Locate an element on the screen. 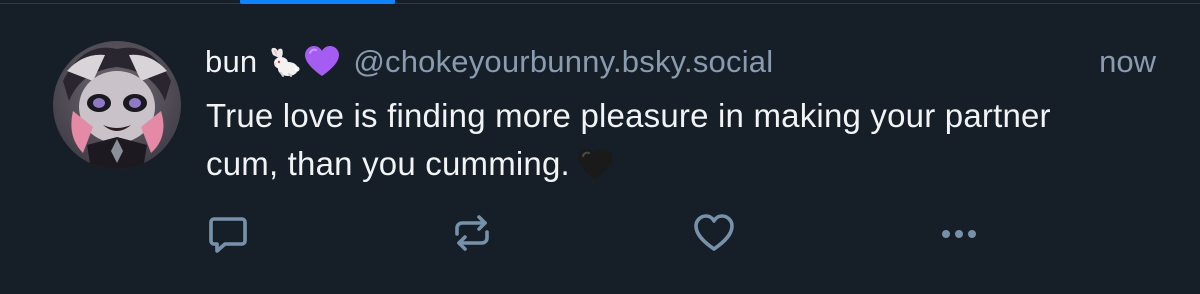  active-tab-indicator is located at coordinates (317, 2).